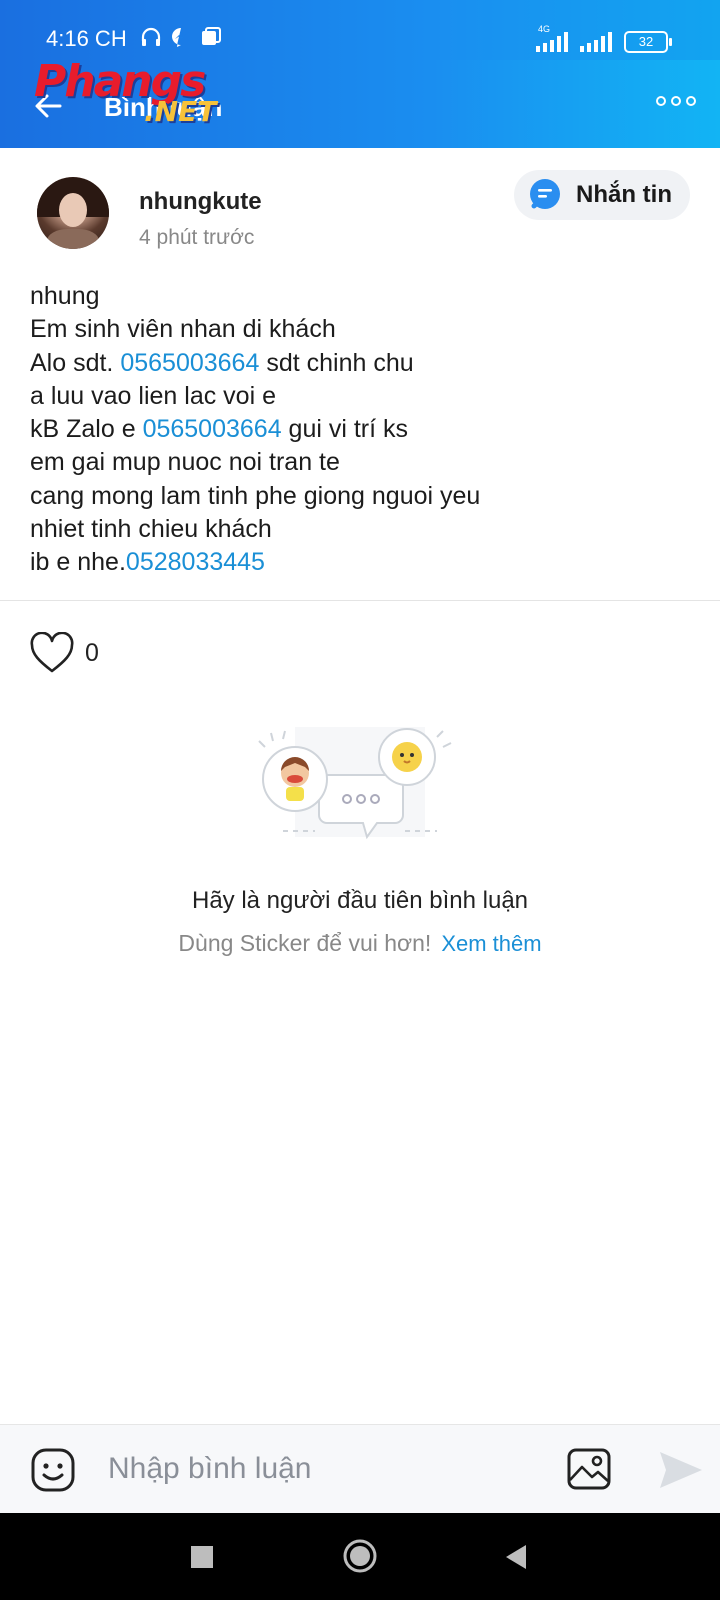  I want to click on watermark-logo: Phangs .NET, so click(125, 93).